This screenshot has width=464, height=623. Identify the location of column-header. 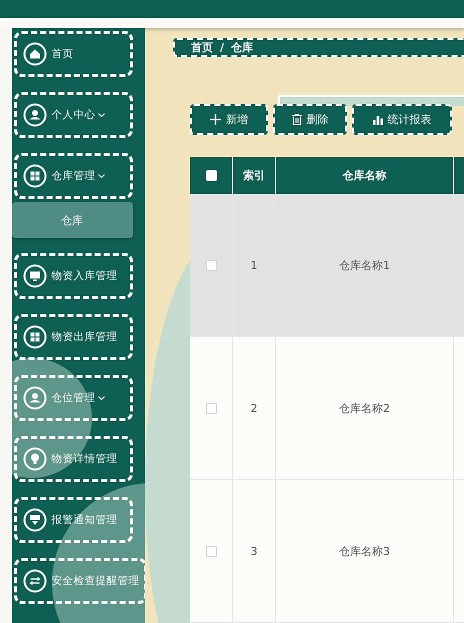
(459, 175).